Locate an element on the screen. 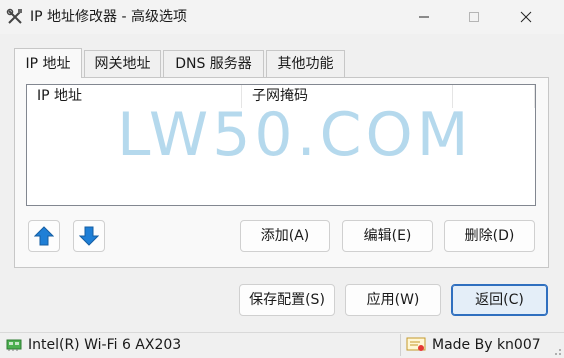 The height and width of the screenshot is (358, 564). status-divider is located at coordinates (400, 345).